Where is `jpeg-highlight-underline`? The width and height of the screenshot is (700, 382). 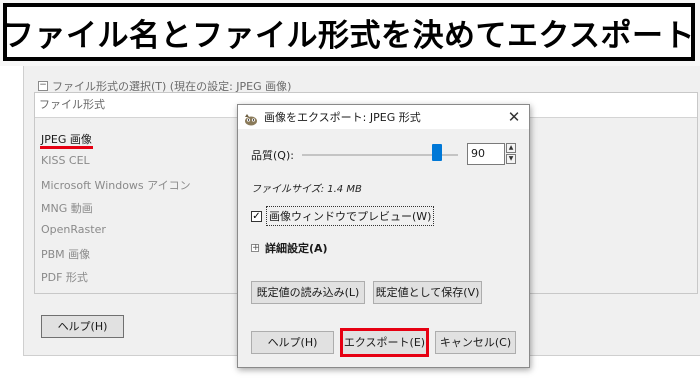
jpeg-highlight-underline is located at coordinates (66, 147).